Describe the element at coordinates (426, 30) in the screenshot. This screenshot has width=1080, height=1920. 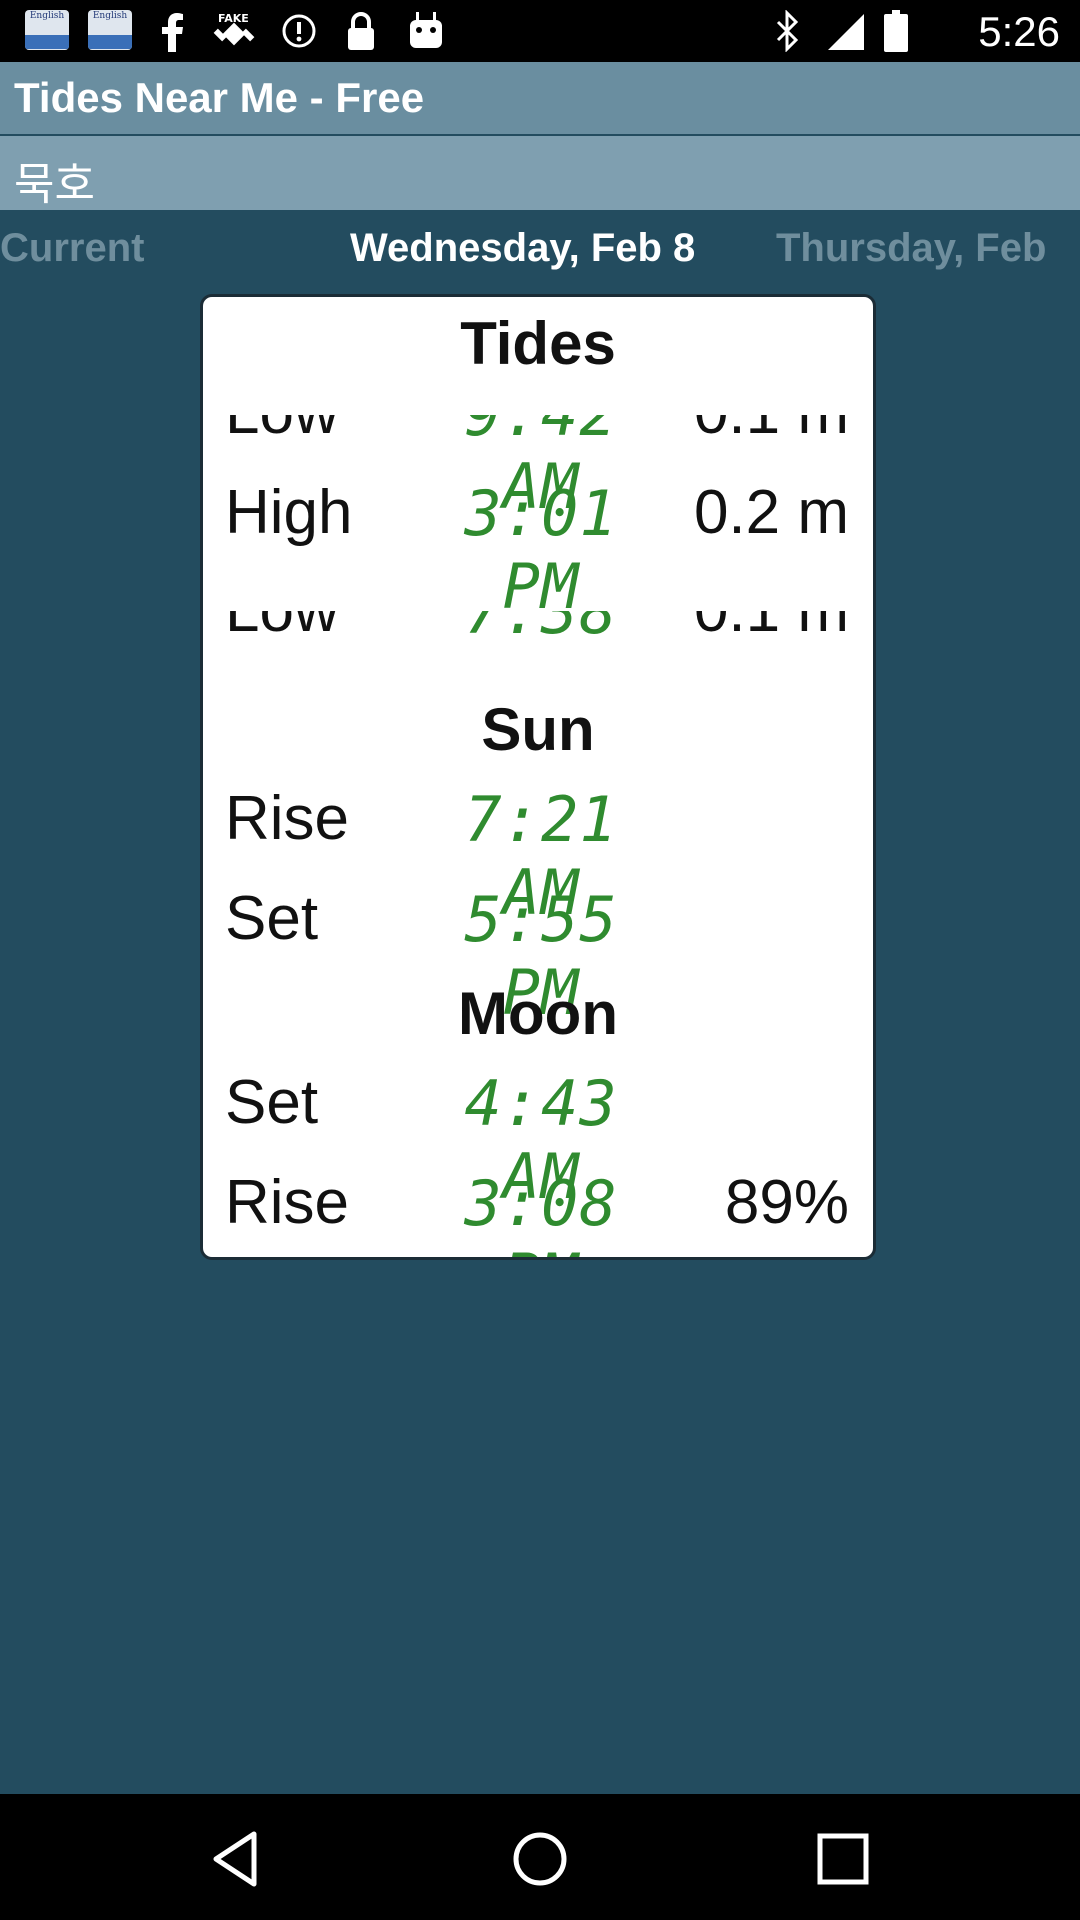
I see `android-icon` at that location.